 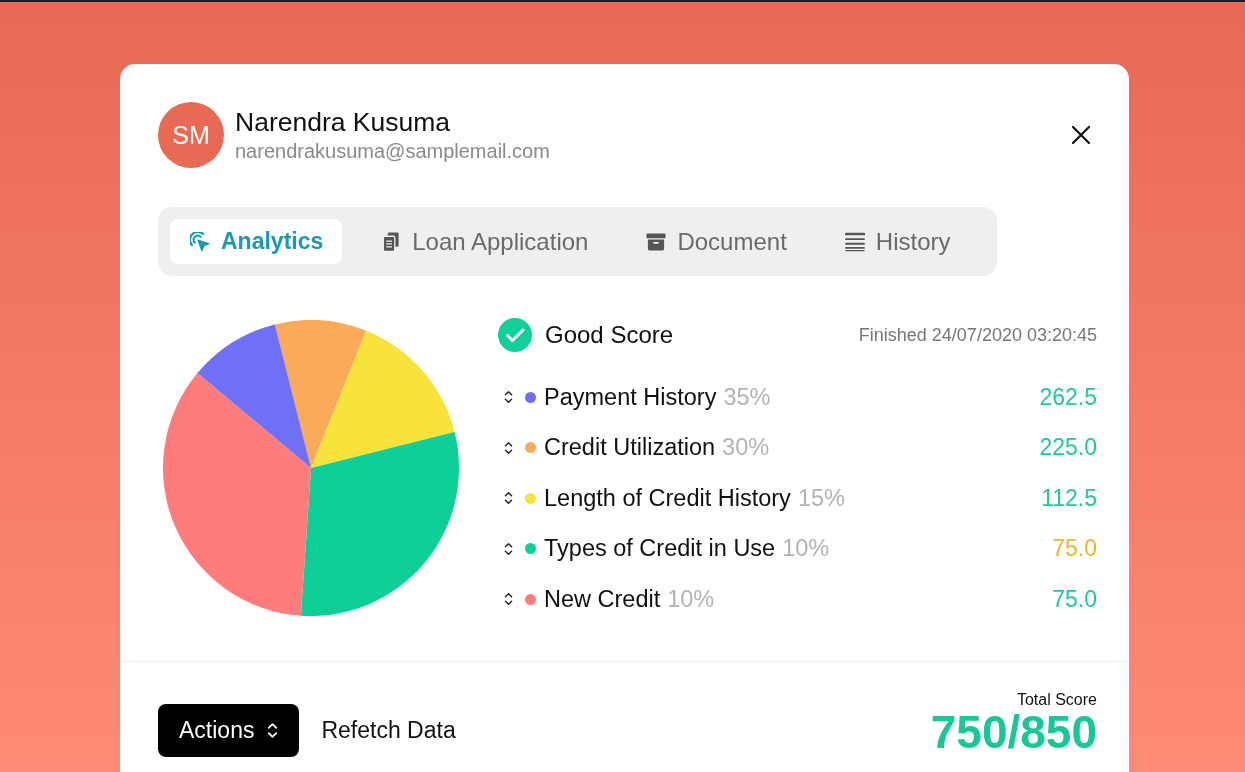 What do you see at coordinates (256, 241) in the screenshot?
I see `tab: Analytics` at bounding box center [256, 241].